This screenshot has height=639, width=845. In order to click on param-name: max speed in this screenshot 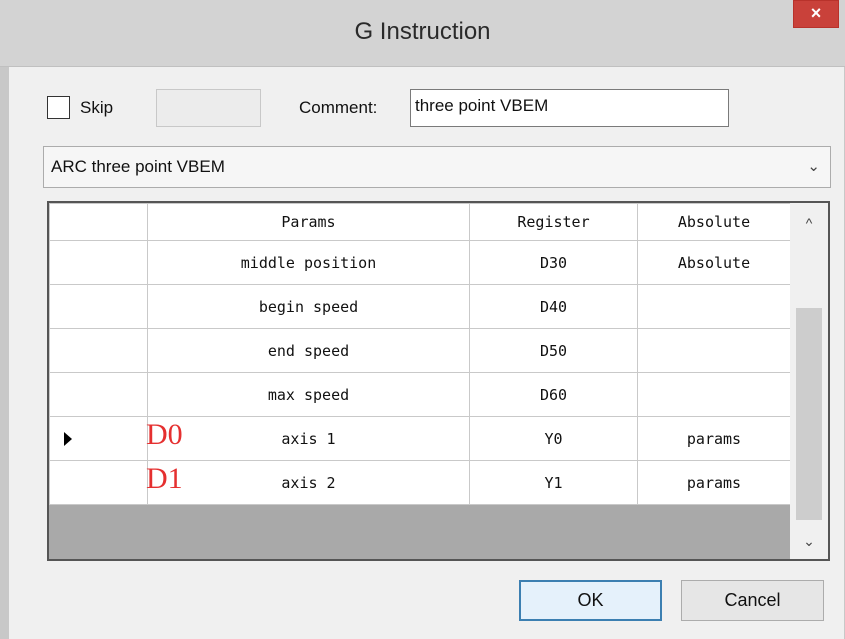, I will do `click(308, 394)`.